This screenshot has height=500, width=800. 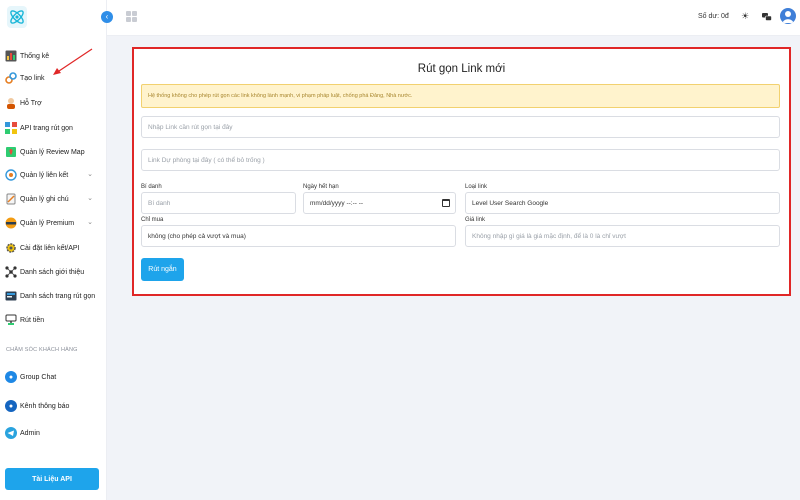 What do you see at coordinates (11, 128) in the screenshot?
I see `api-icon` at bounding box center [11, 128].